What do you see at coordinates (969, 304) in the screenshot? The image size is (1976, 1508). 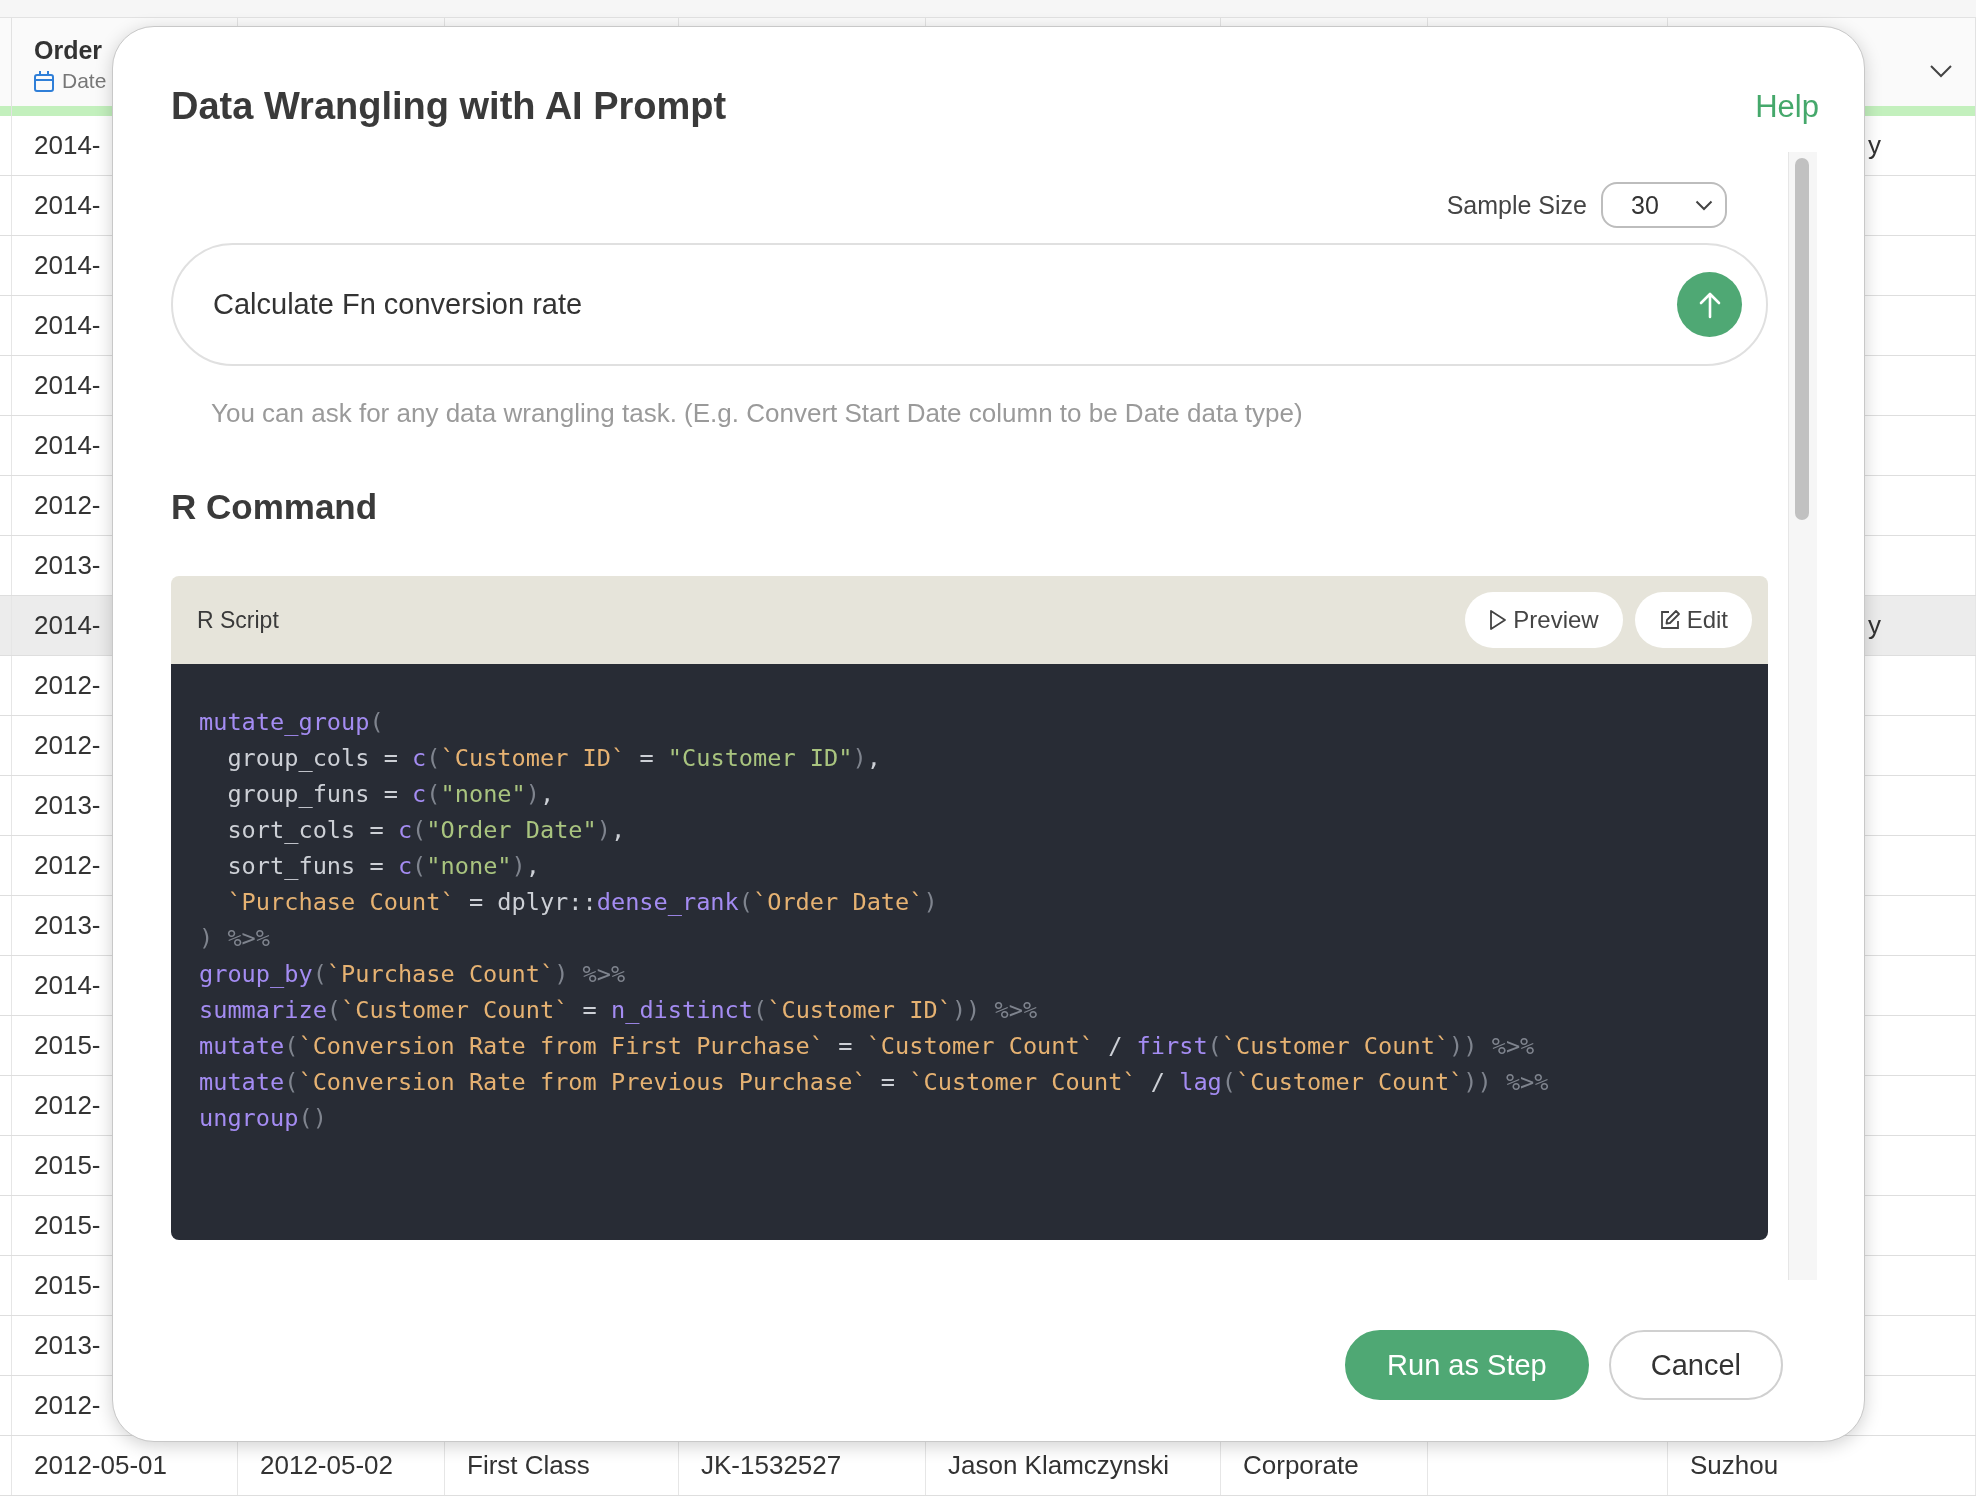 I see `prompt-field: Calculate Fn conversion rate` at bounding box center [969, 304].